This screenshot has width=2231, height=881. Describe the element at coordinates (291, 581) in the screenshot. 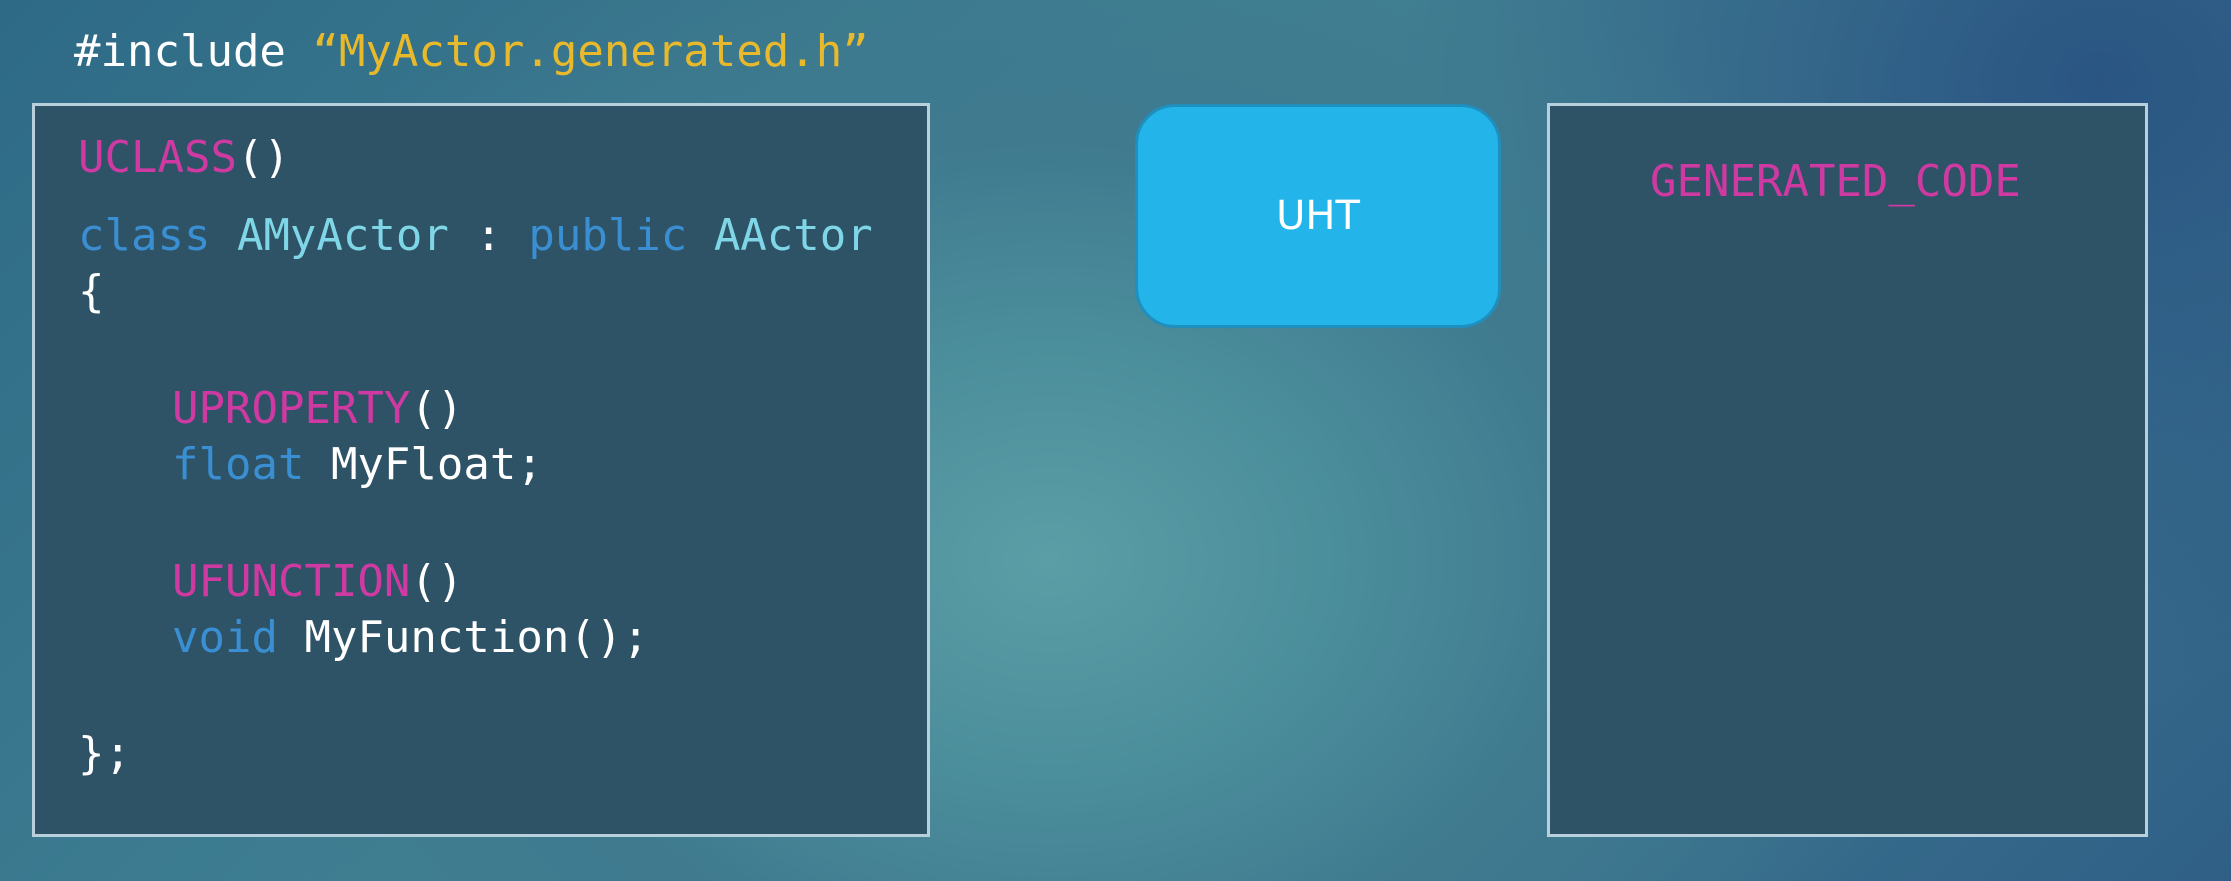

I see `ufunction-macro: UFUNCTION` at that location.